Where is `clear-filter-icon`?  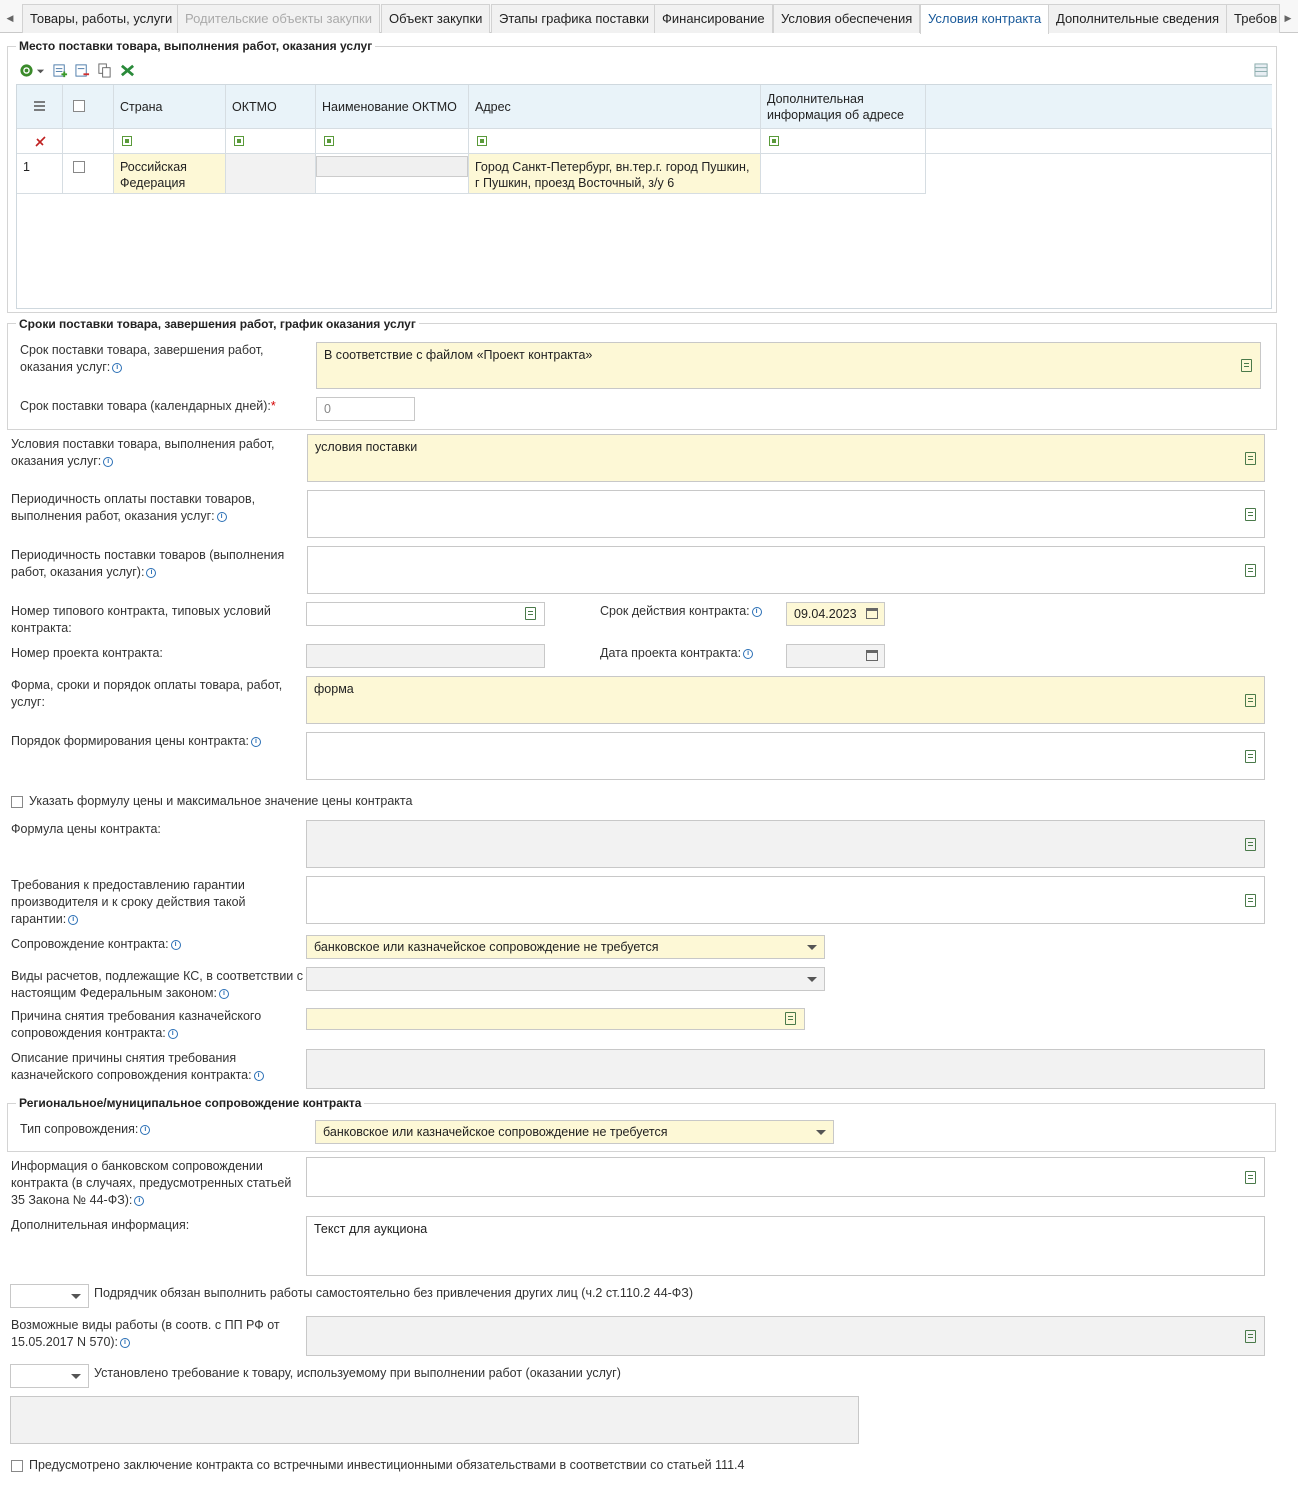
clear-filter-icon is located at coordinates (40, 141).